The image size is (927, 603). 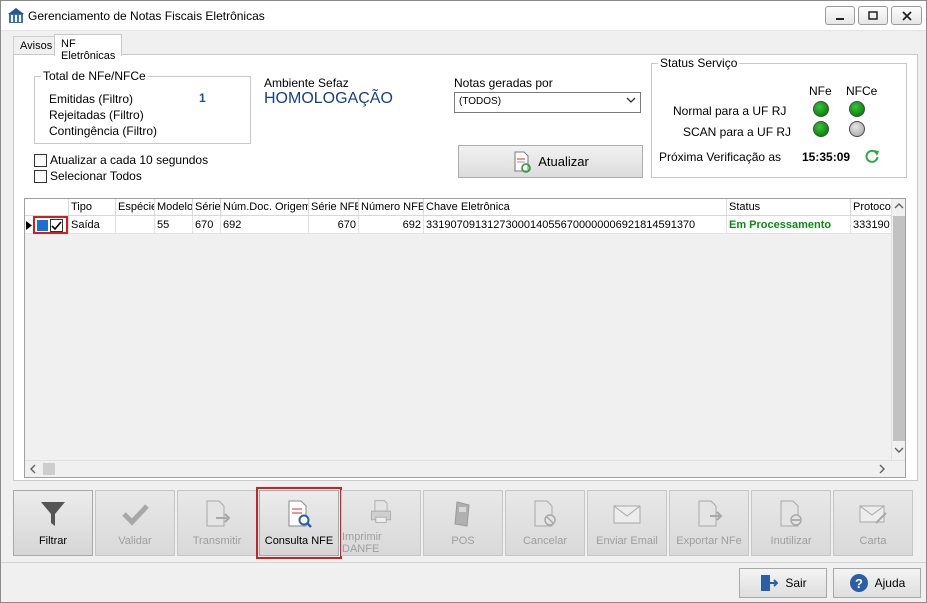 I want to click on carta-label: Carta, so click(x=873, y=541).